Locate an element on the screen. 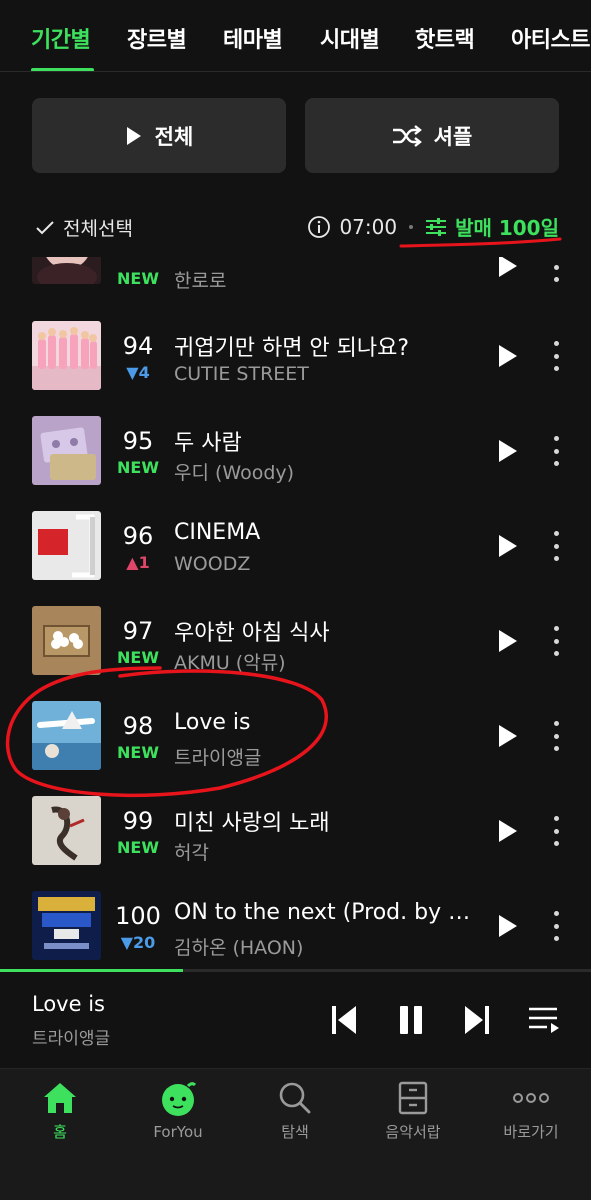 Image resolution: width=591 pixels, height=1200 pixels. tab-theme: 테마별 is located at coordinates (253, 38).